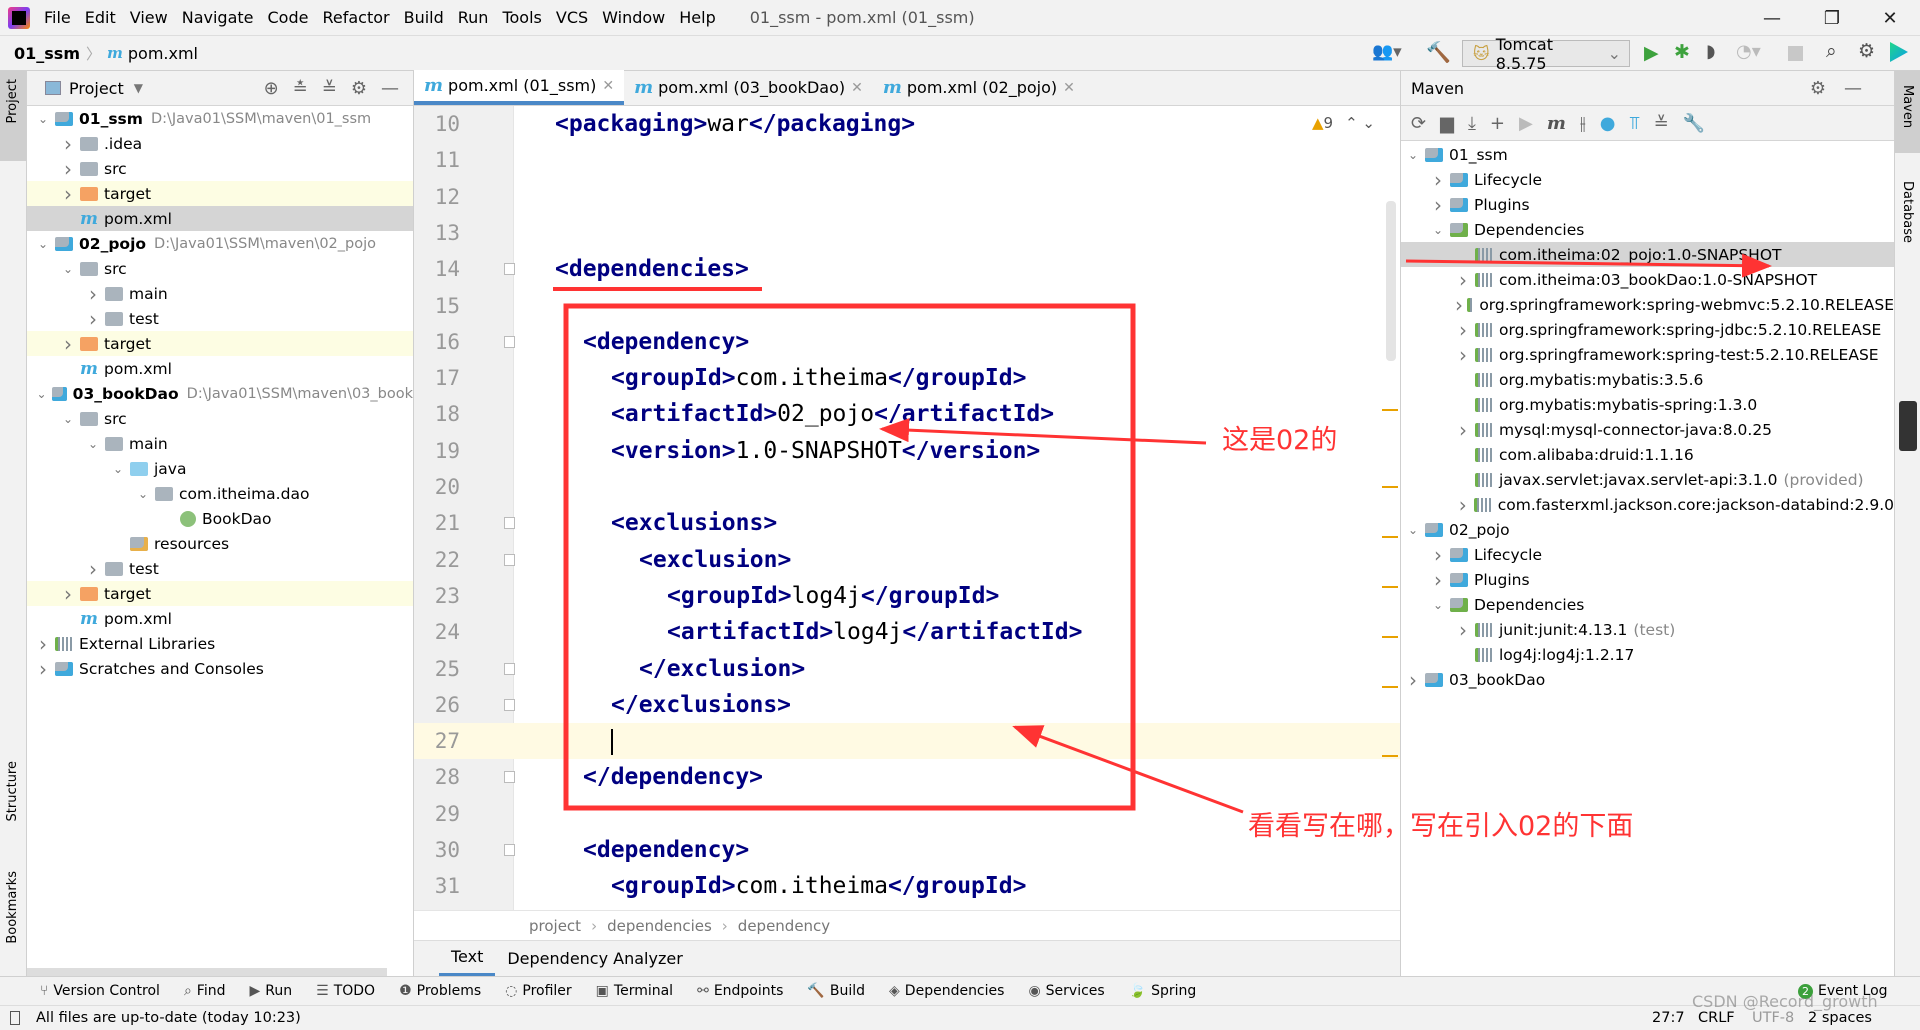 The height and width of the screenshot is (1030, 1920). What do you see at coordinates (205, 991) in the screenshot?
I see `tool-window-find: ⌕ Find` at bounding box center [205, 991].